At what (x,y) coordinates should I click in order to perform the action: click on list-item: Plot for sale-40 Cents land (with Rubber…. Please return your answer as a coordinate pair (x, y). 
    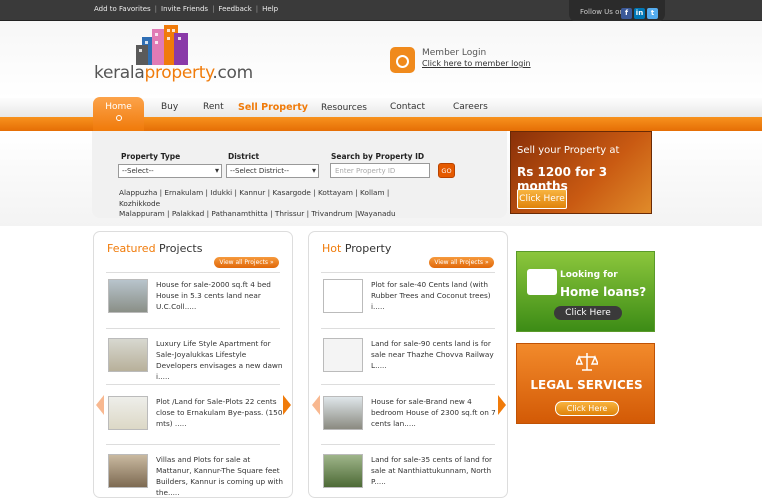
    Looking at the image, I should click on (410, 301).